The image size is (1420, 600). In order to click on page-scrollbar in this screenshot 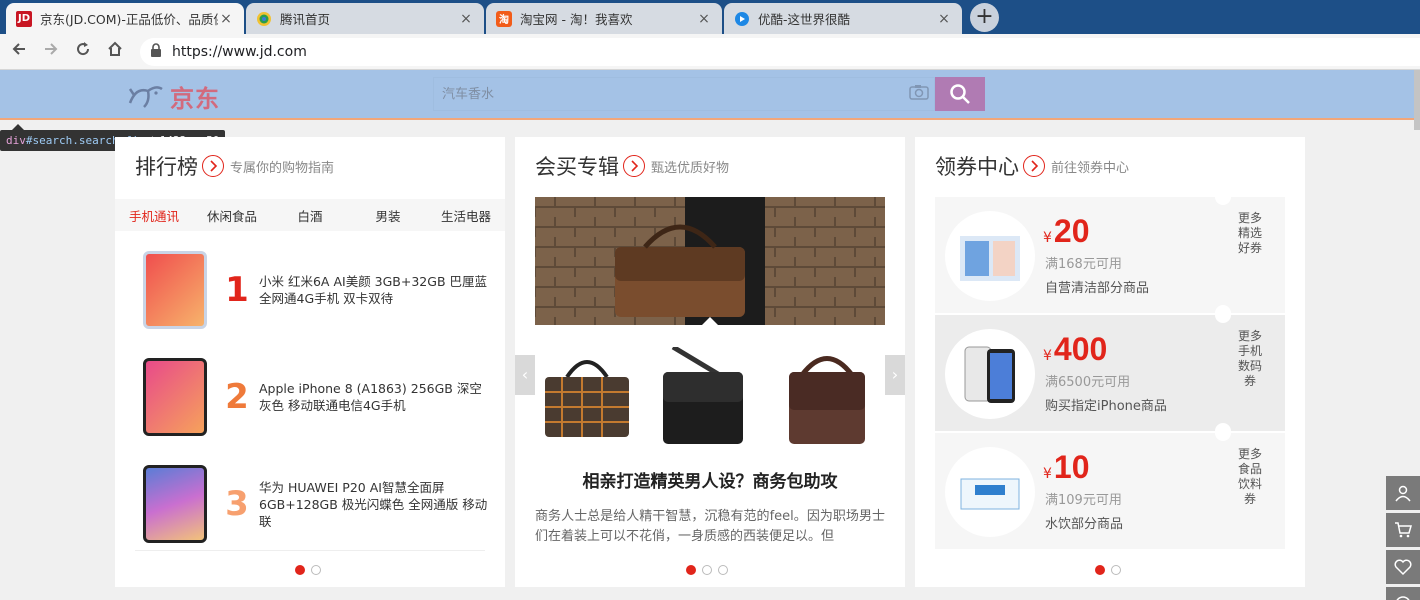, I will do `click(1417, 100)`.